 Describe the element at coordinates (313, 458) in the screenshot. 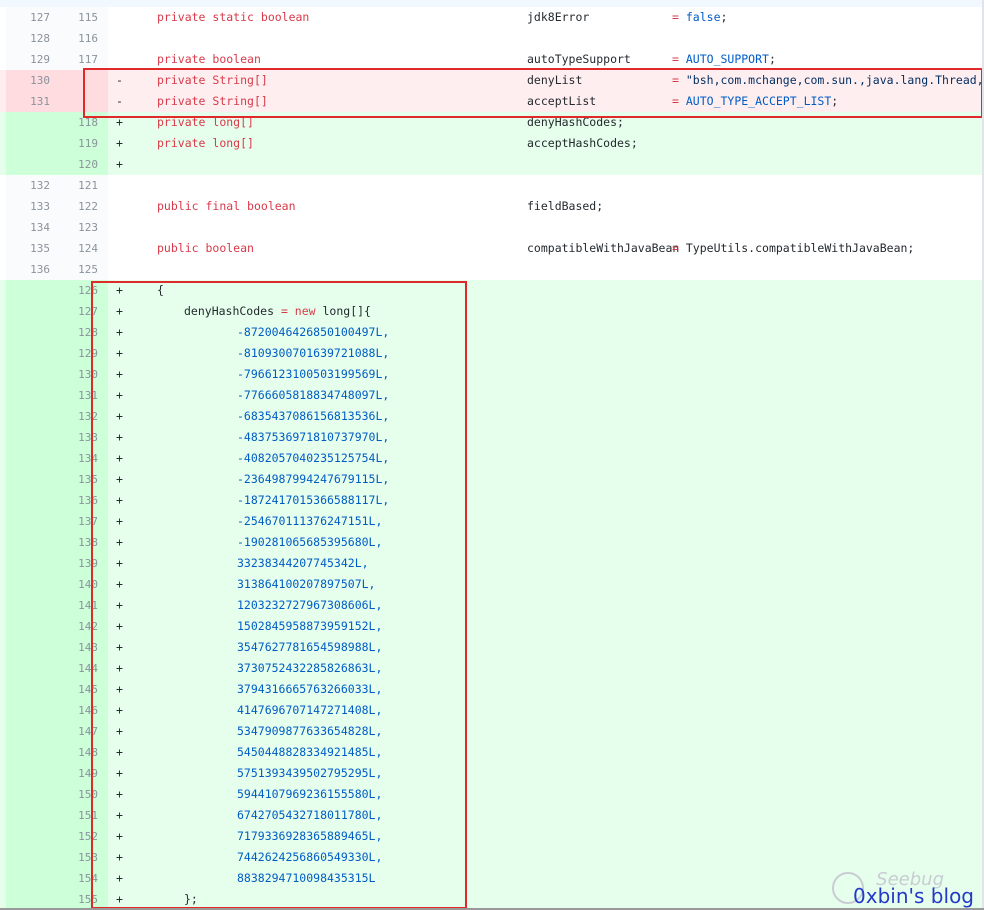

I see `hash-value: -4082057040235125754L,` at that location.